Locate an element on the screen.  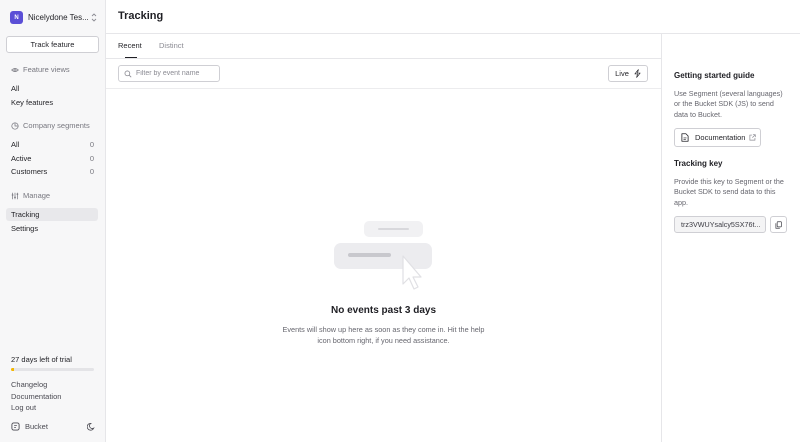
sidebar-item-customers: Customers 0 is located at coordinates (52, 171).